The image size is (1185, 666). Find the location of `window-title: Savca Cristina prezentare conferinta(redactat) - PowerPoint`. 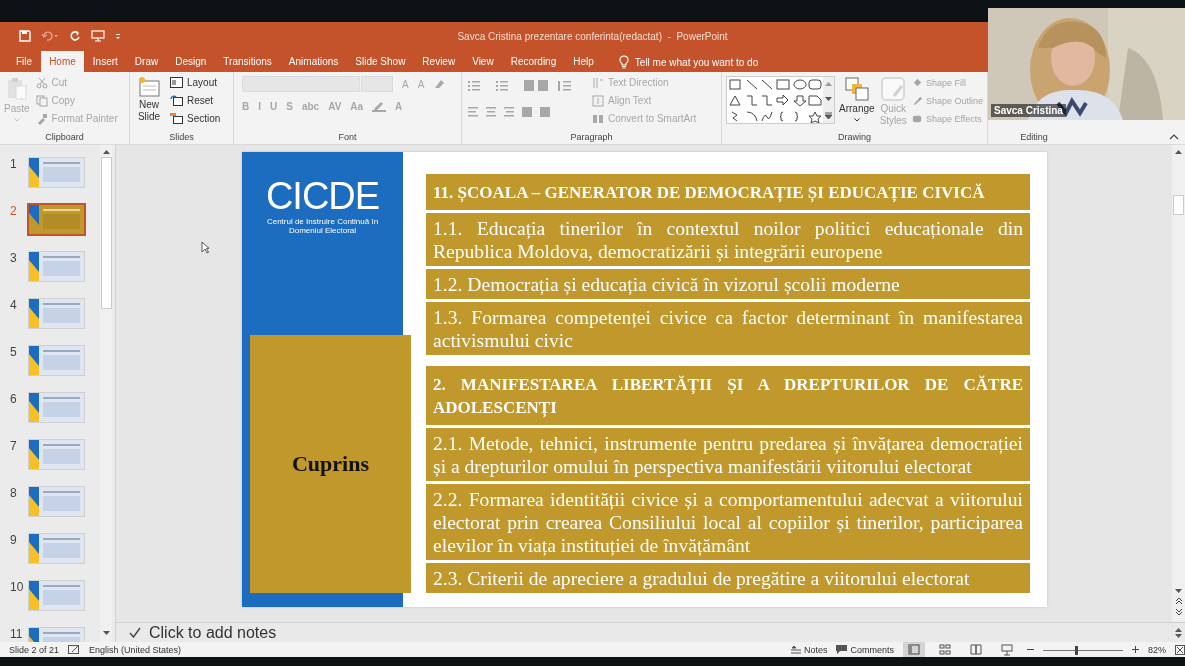

window-title: Savca Cristina prezentare conferinta(redactat) - PowerPoint is located at coordinates (592, 36).